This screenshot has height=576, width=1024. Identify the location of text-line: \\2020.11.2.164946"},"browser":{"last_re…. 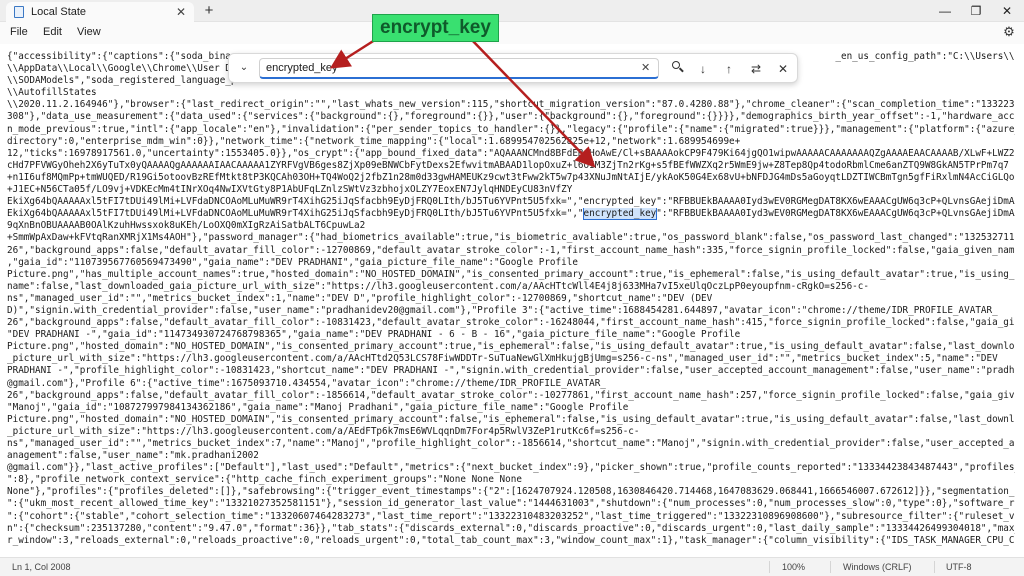
(511, 105).